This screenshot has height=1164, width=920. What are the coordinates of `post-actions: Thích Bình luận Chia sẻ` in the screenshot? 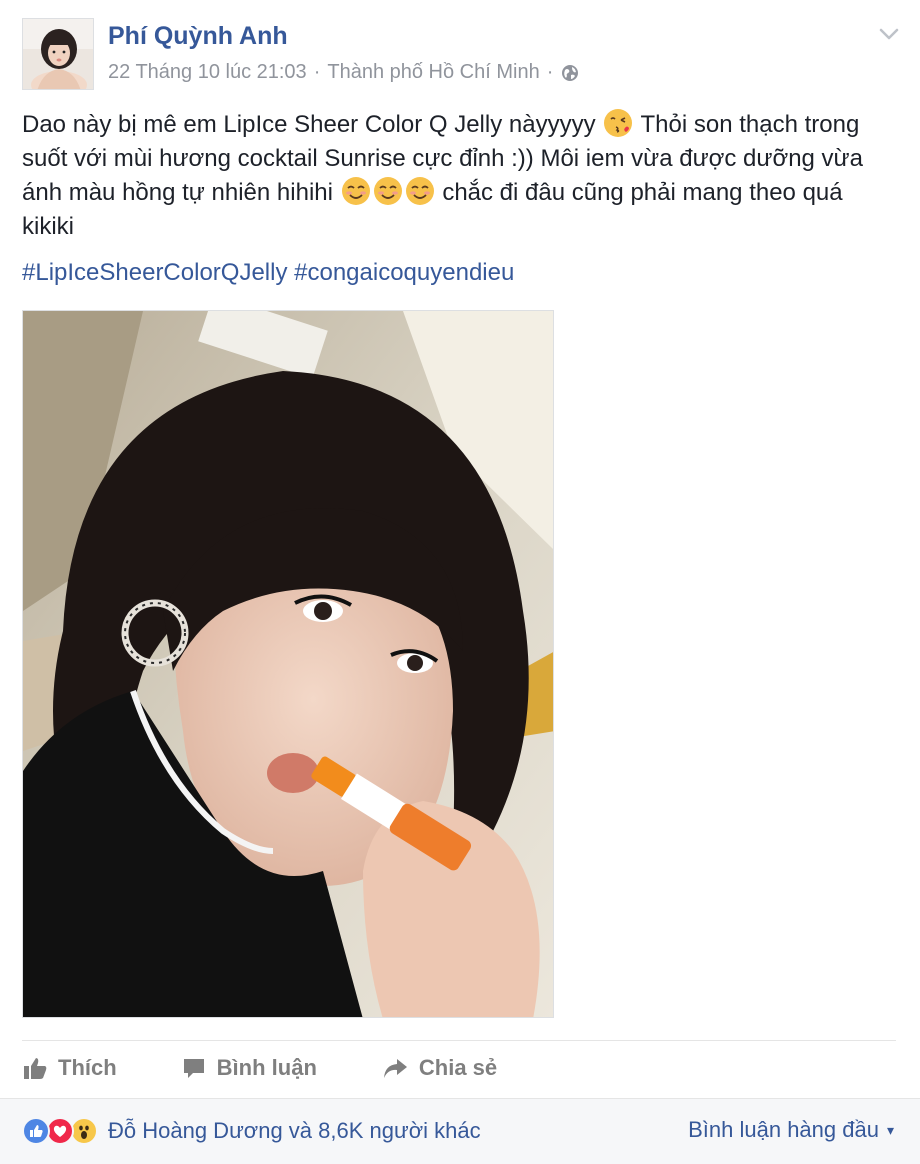 It's located at (291, 1068).